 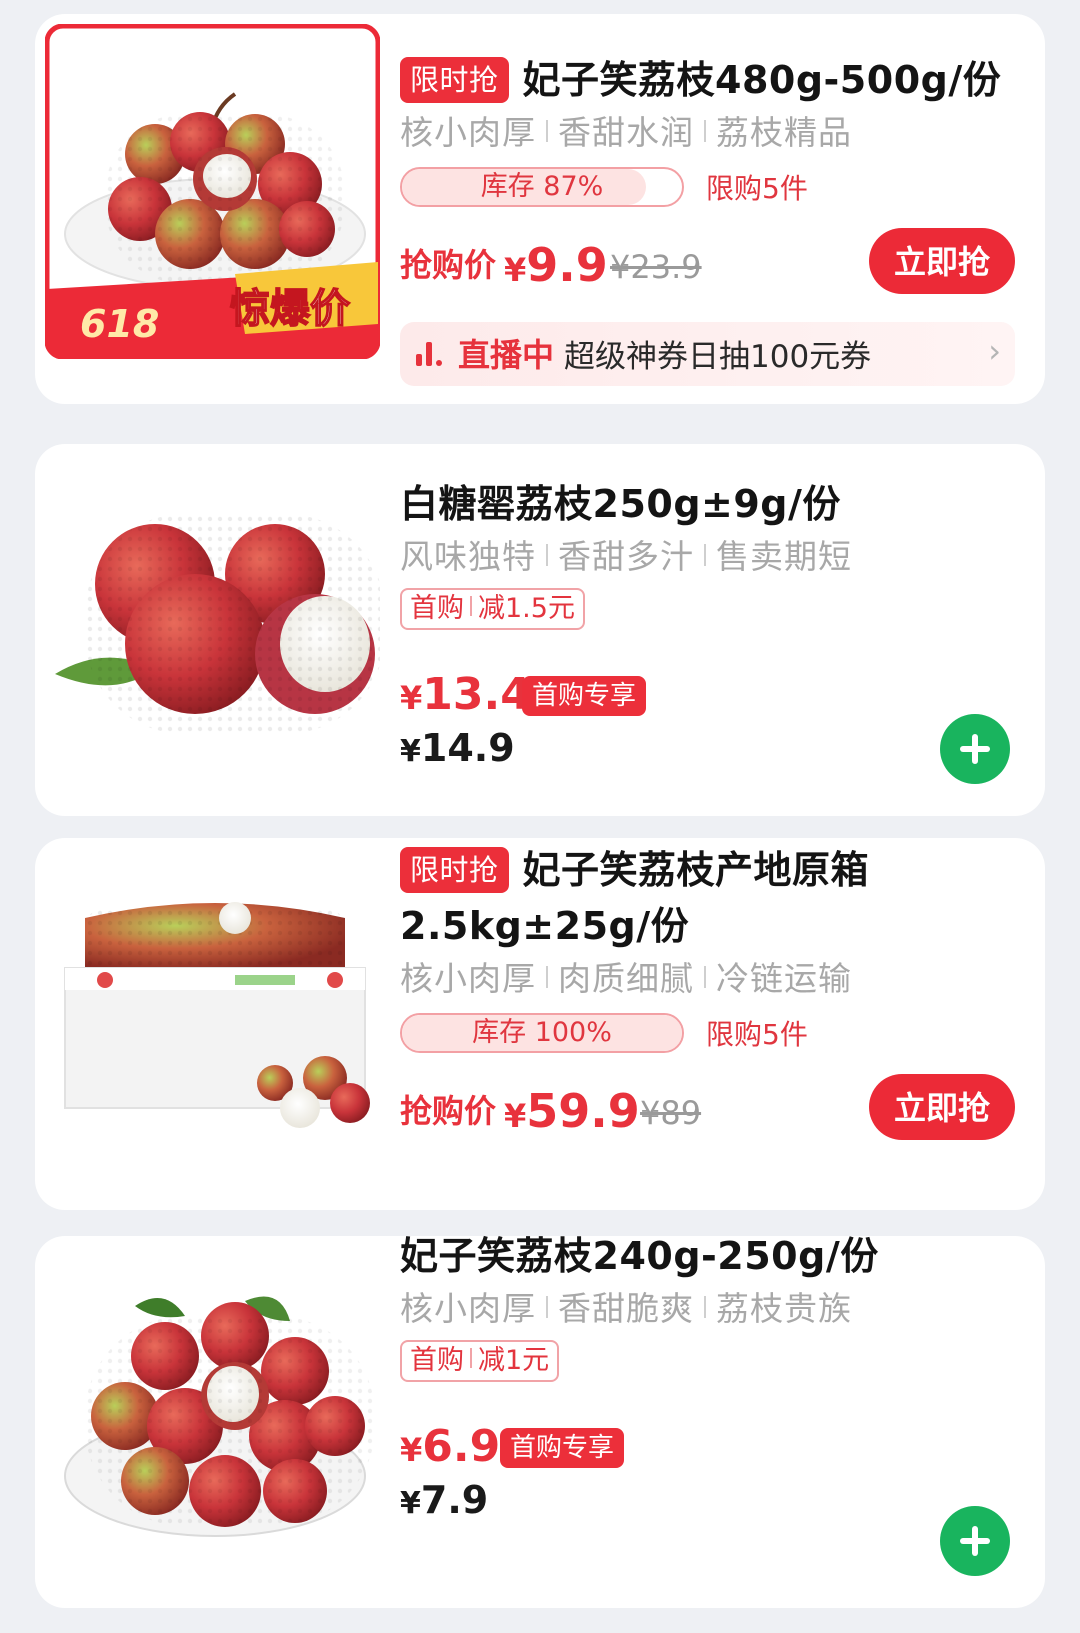 I want to click on feature-2: 肉质细腻, so click(x=626, y=978).